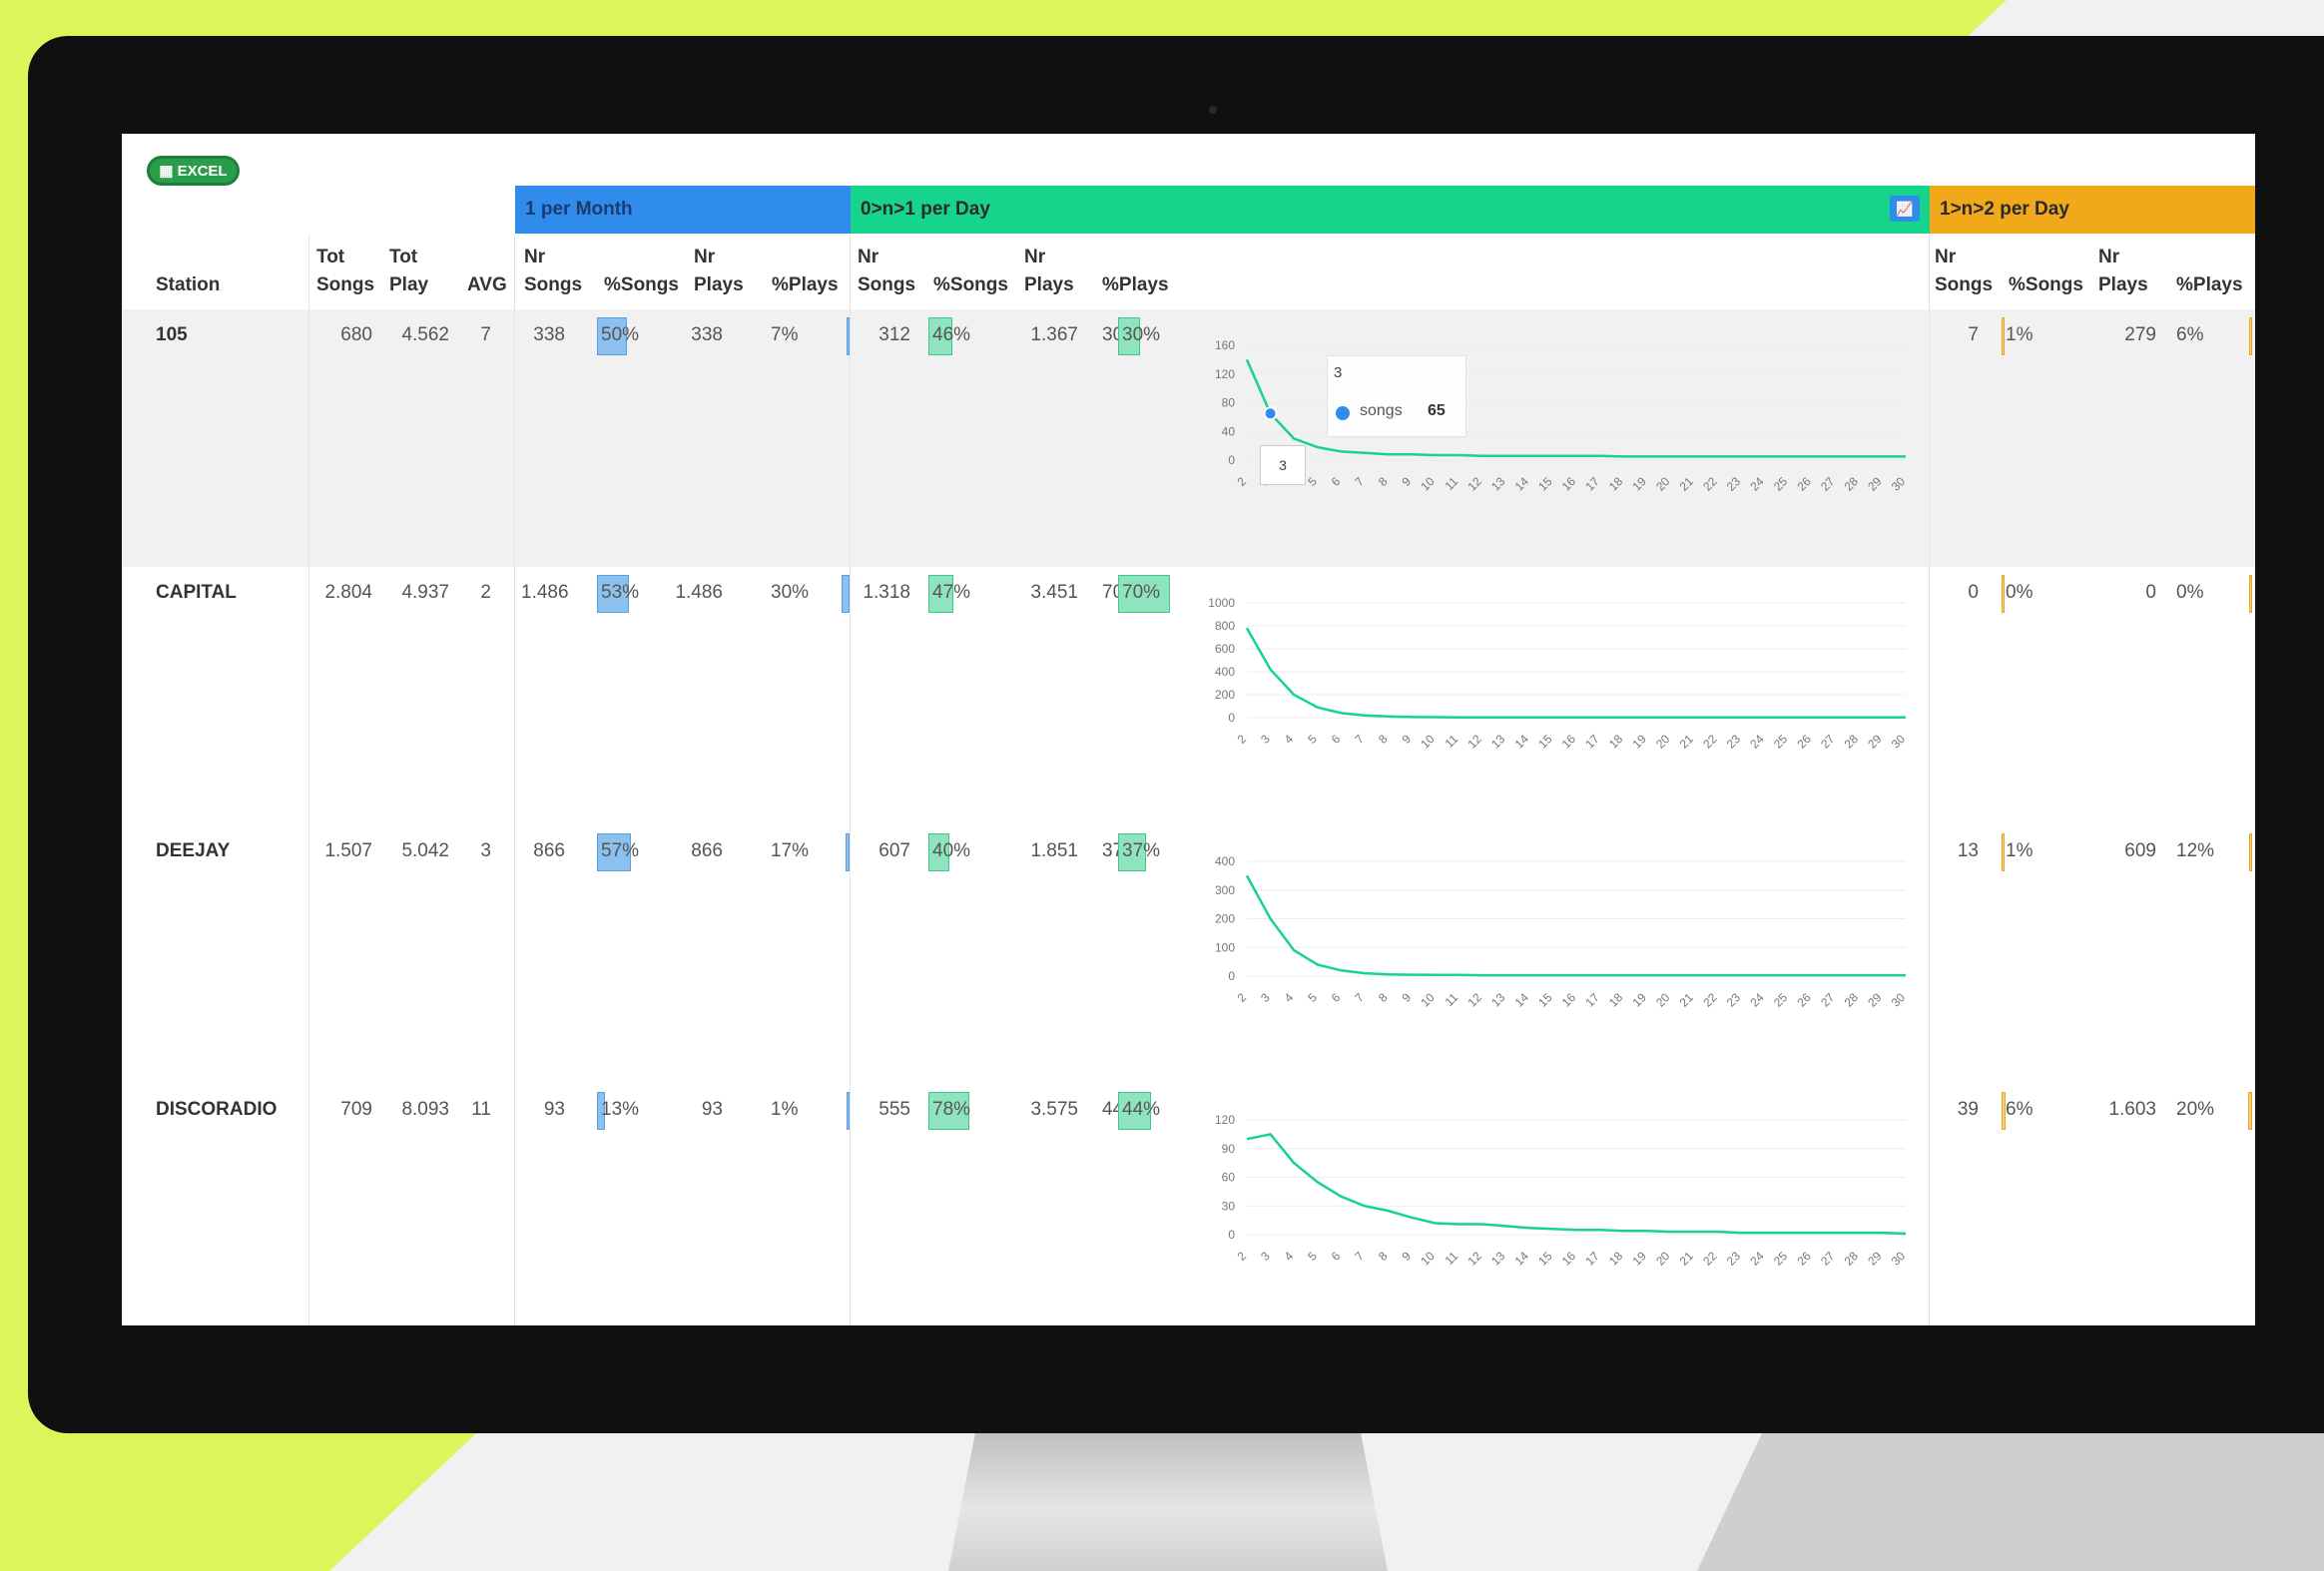 This screenshot has height=1571, width=2324. I want to click on y-tick-label: 300, so click(1225, 890).